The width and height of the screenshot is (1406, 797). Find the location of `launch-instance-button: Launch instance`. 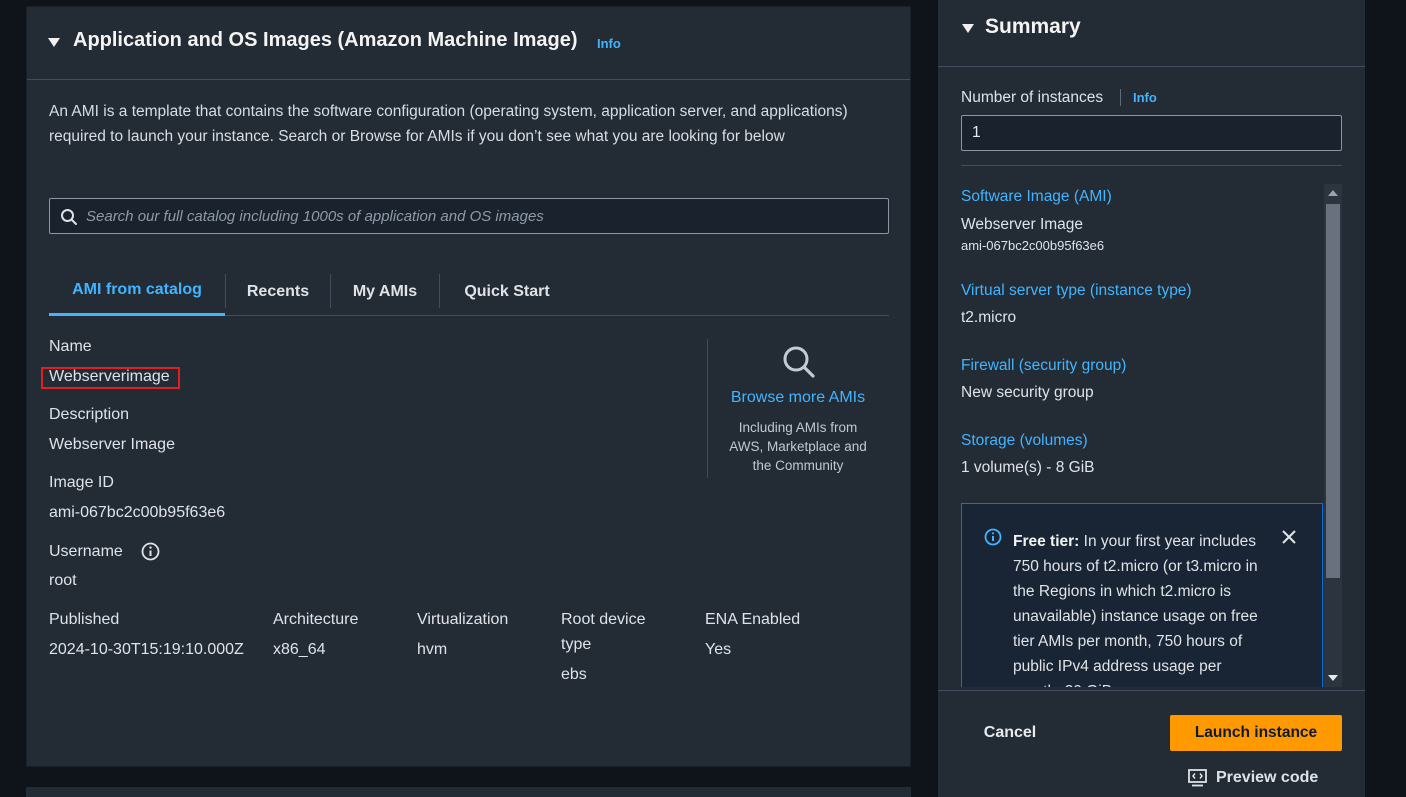

launch-instance-button: Launch instance is located at coordinates (1256, 733).